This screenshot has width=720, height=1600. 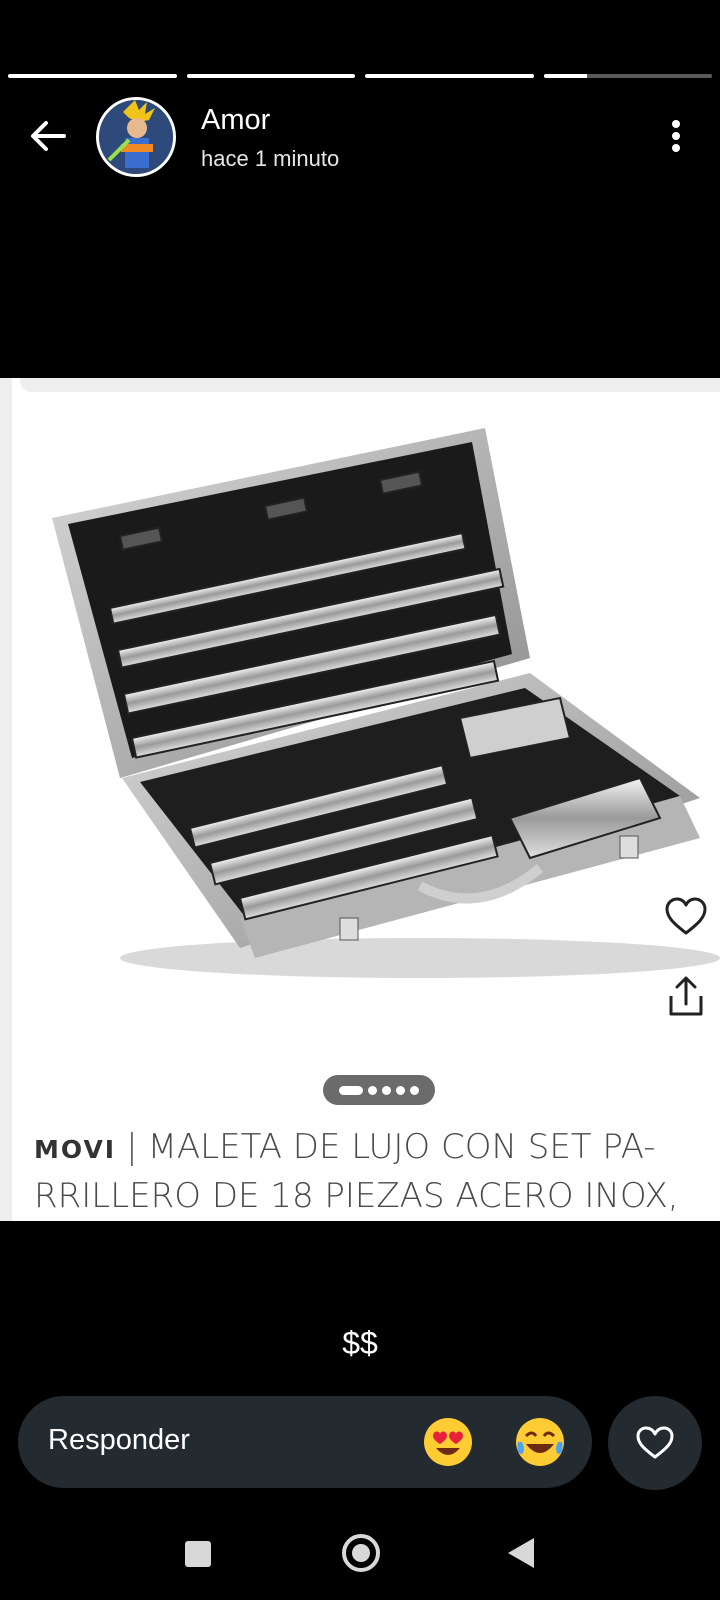 I want to click on arrow-left-icon, so click(x=48, y=136).